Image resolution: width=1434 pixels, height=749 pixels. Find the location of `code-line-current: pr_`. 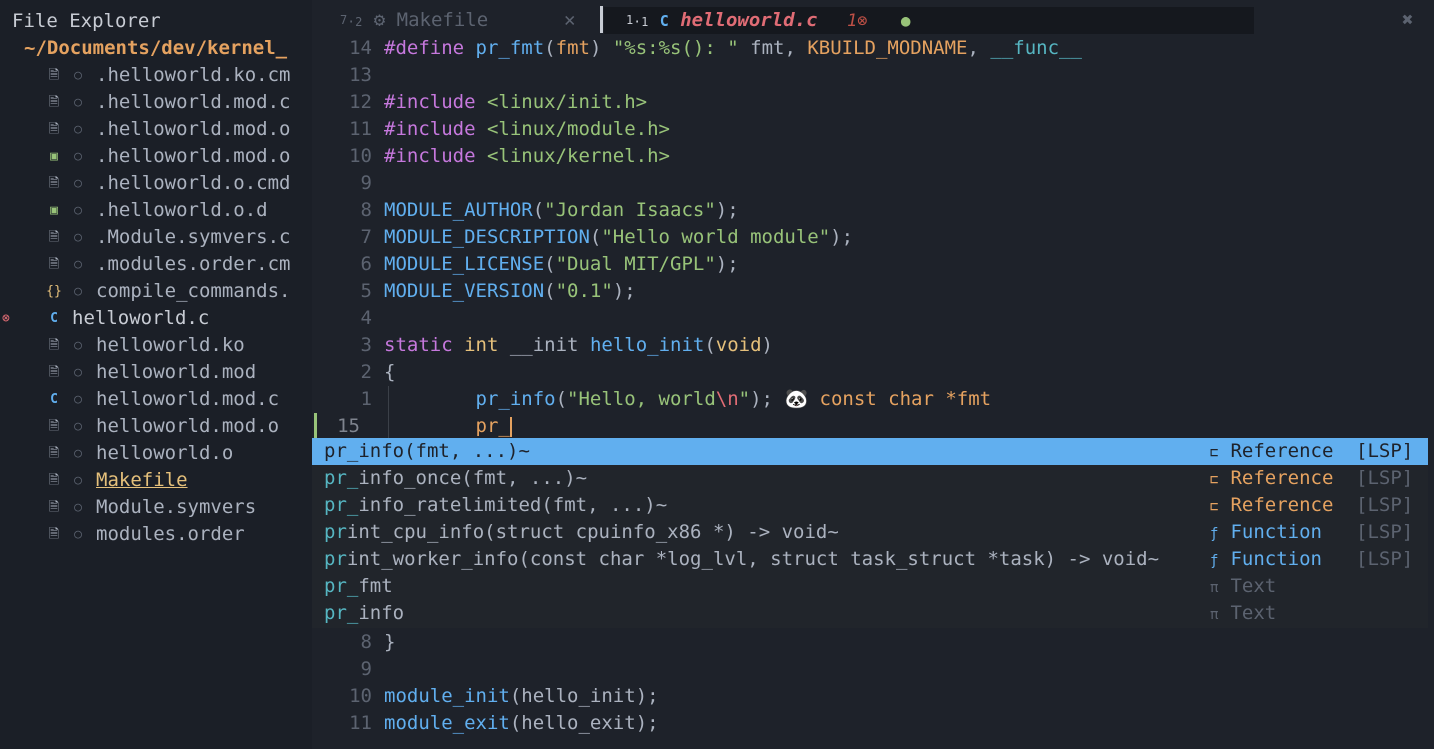

code-line-current: pr_ is located at coordinates (493, 426).